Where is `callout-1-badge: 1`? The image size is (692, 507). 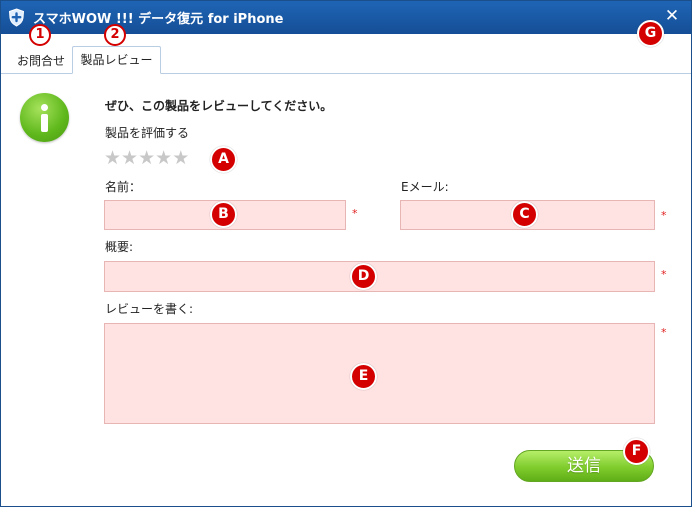 callout-1-badge: 1 is located at coordinates (40, 35).